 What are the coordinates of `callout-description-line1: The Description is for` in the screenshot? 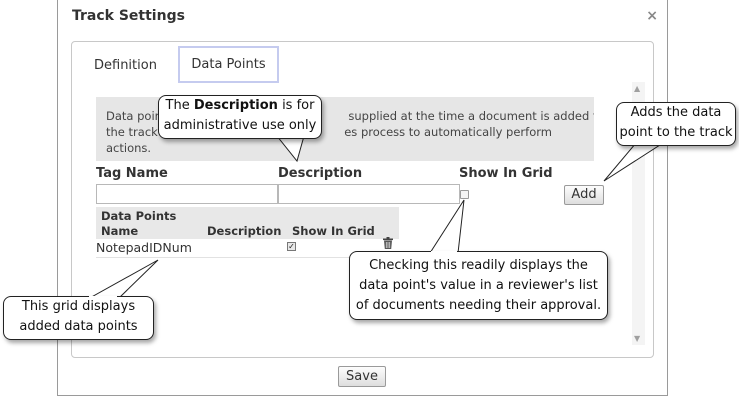 It's located at (240, 105).